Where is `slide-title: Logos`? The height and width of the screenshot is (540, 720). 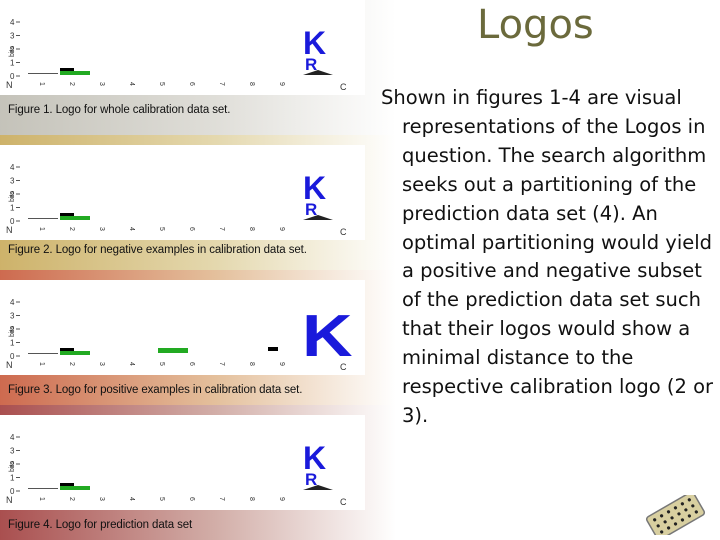
slide-title: Logos is located at coordinates (535, 25).